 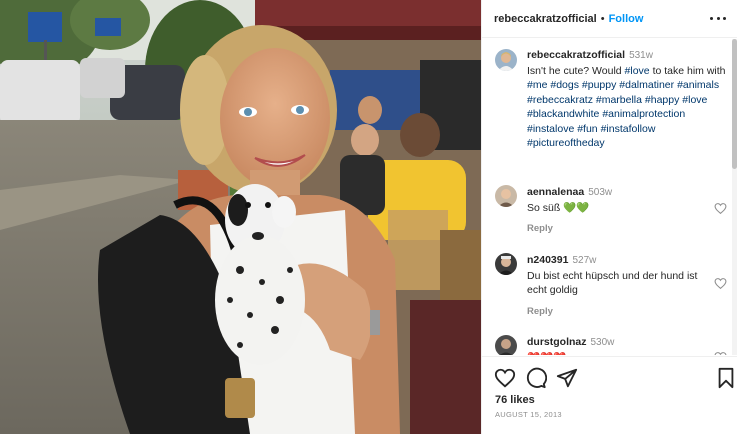 What do you see at coordinates (536, 378) in the screenshot?
I see `comment-bubble-icon` at bounding box center [536, 378].